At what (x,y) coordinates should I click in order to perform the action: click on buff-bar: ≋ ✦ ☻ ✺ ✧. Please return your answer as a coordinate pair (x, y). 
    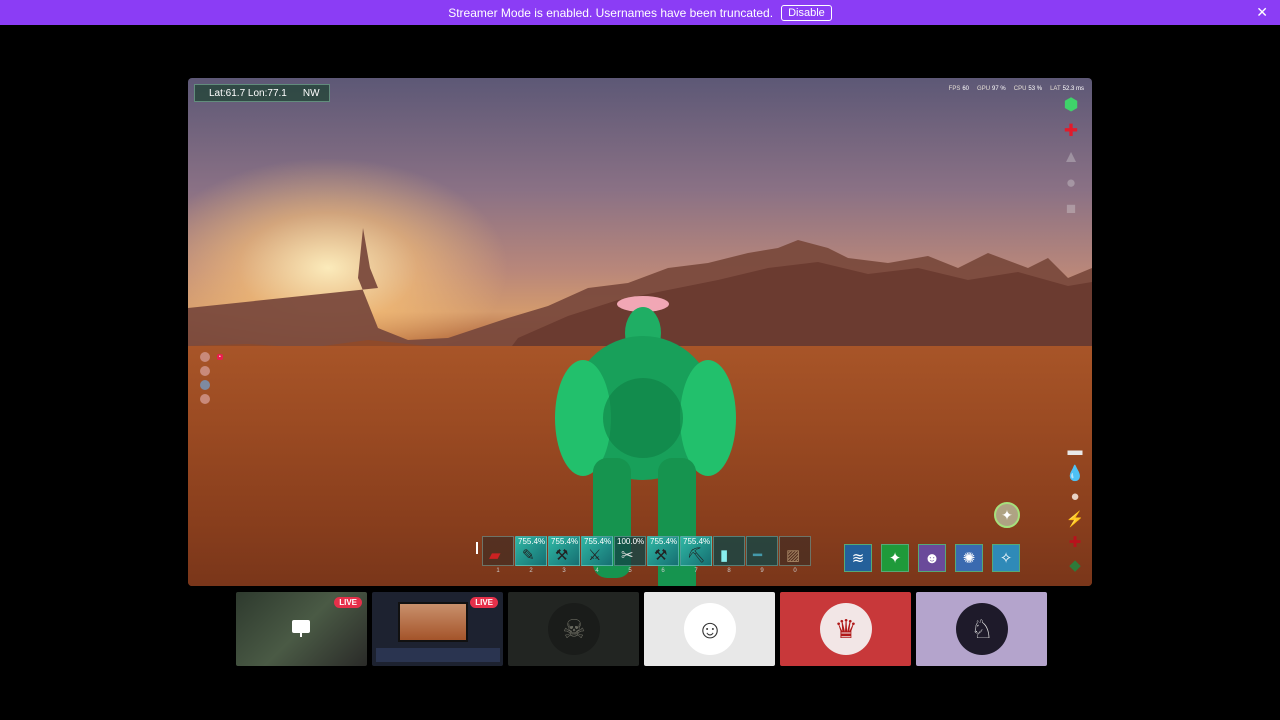
    Looking at the image, I should click on (932, 558).